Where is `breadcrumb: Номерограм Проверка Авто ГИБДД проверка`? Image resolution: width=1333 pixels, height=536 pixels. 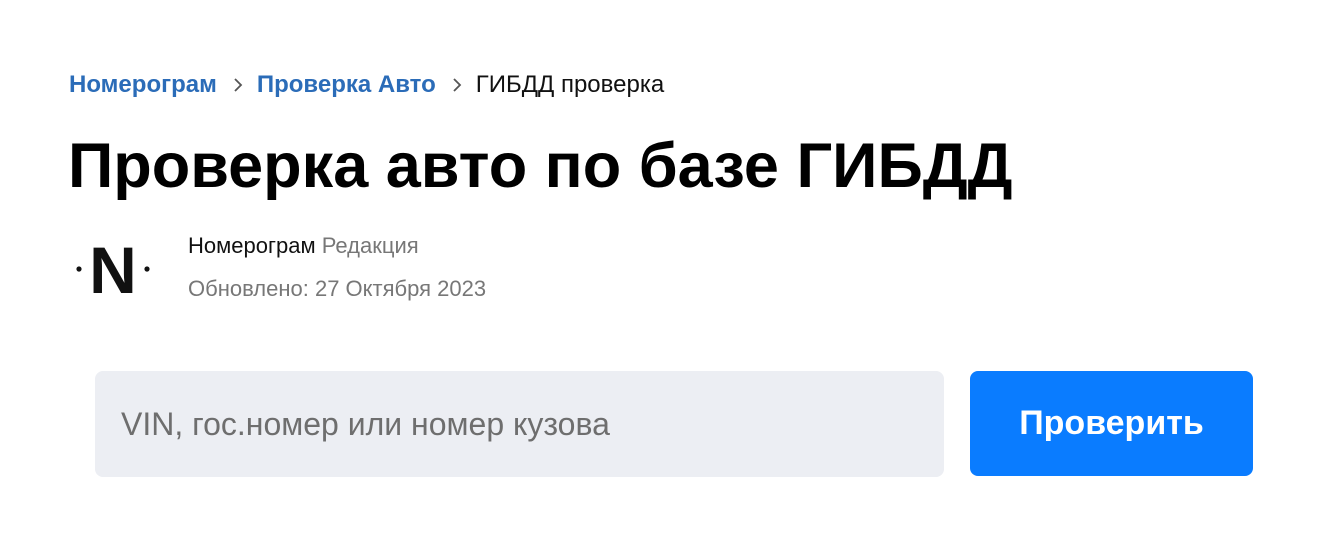 breadcrumb: Номерограм Проверка Авто ГИБДД проверка is located at coordinates (366, 85).